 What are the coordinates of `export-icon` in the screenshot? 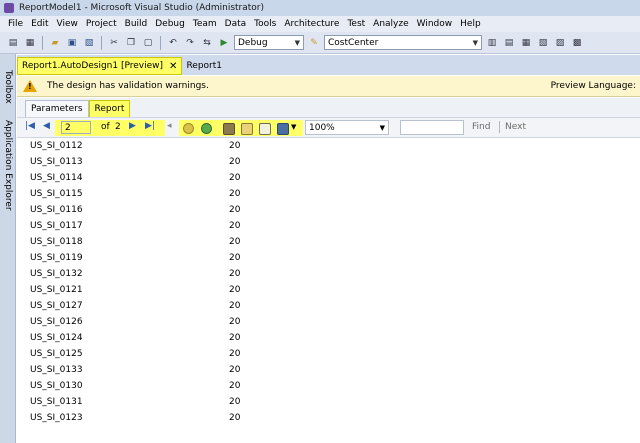 It's located at (283, 129).